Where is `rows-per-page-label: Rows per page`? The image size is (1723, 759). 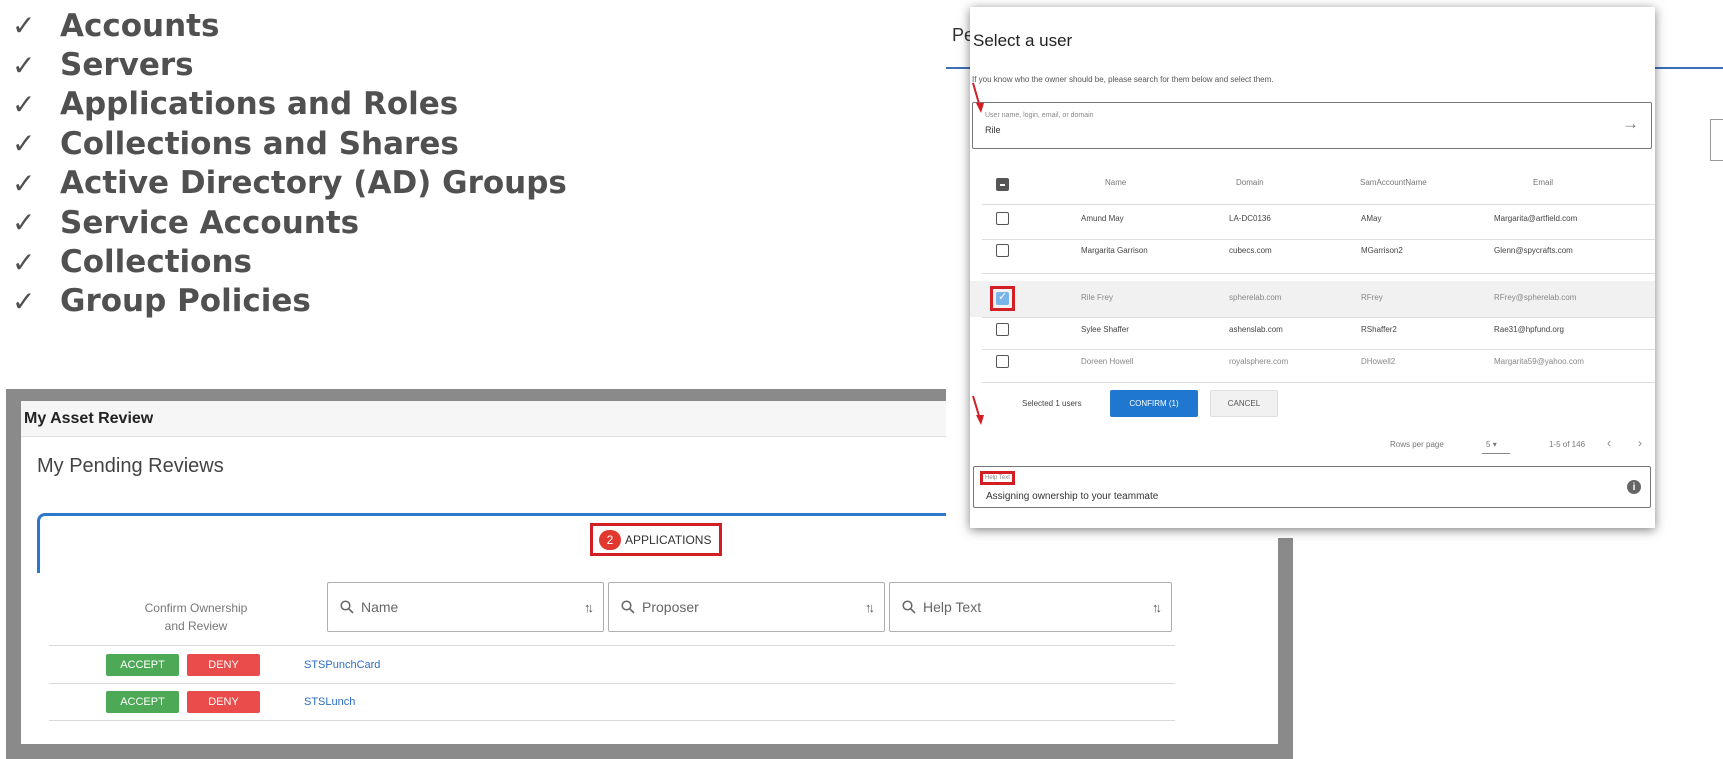 rows-per-page-label: Rows per page is located at coordinates (1417, 444).